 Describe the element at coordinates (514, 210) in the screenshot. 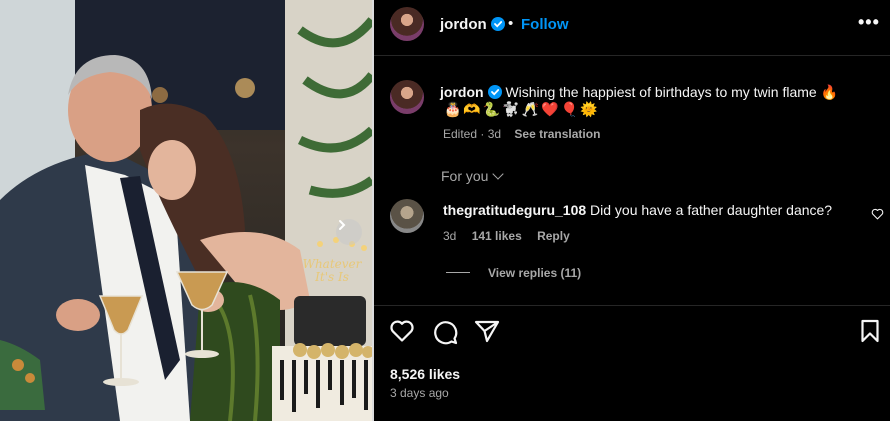

I see `commenter-username: thegratitudeguru_108` at that location.